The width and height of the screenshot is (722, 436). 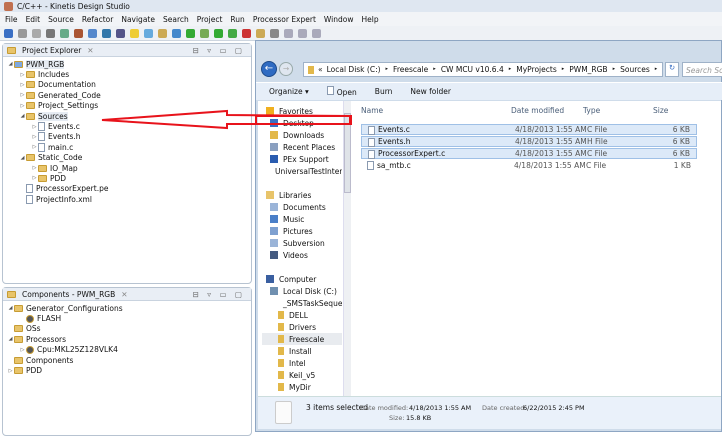 I want to click on red-arrow-shape, so click(x=226, y=119).